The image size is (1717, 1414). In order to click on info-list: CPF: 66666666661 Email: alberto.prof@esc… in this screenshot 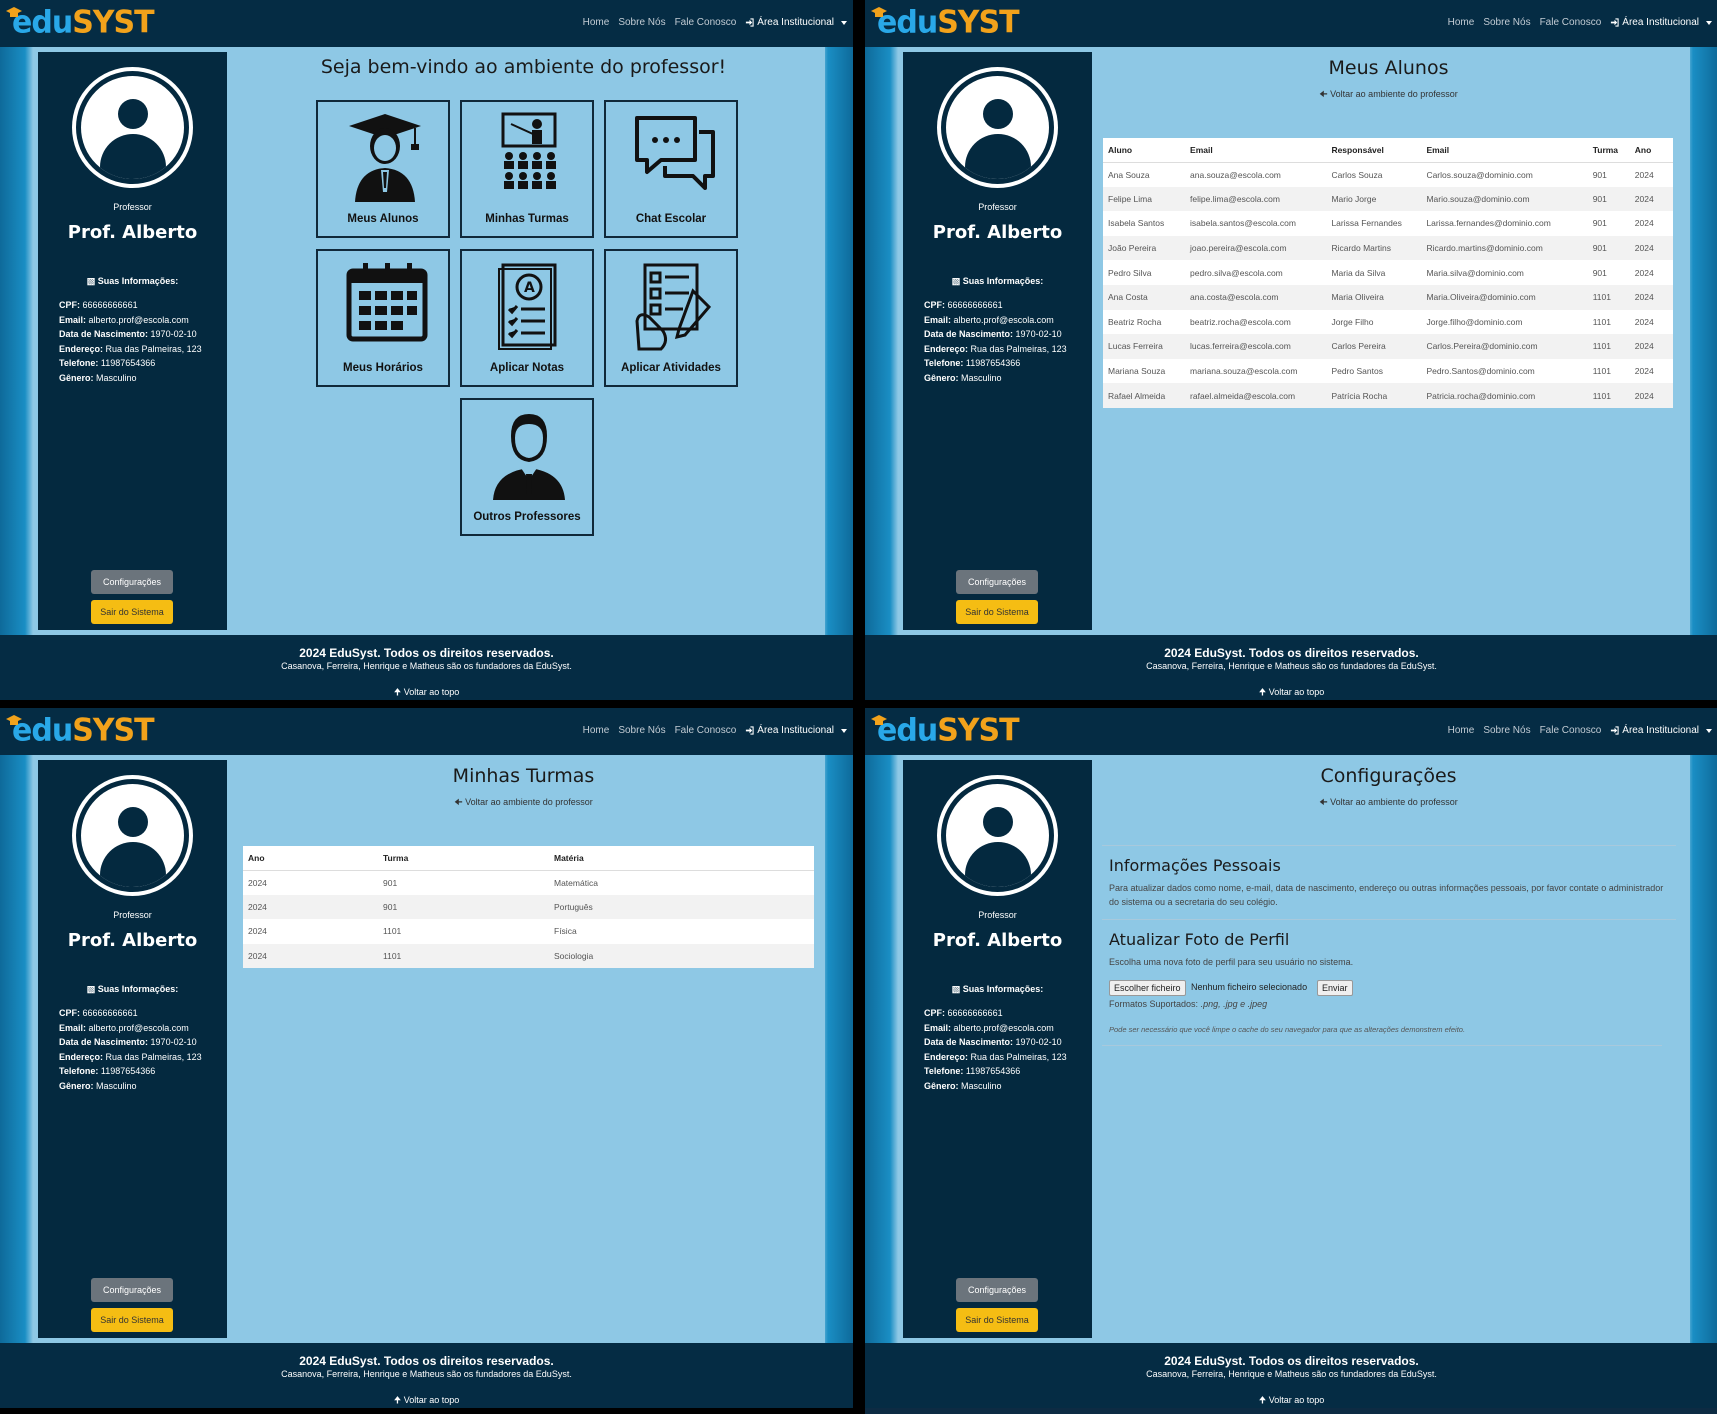, I will do `click(995, 1049)`.